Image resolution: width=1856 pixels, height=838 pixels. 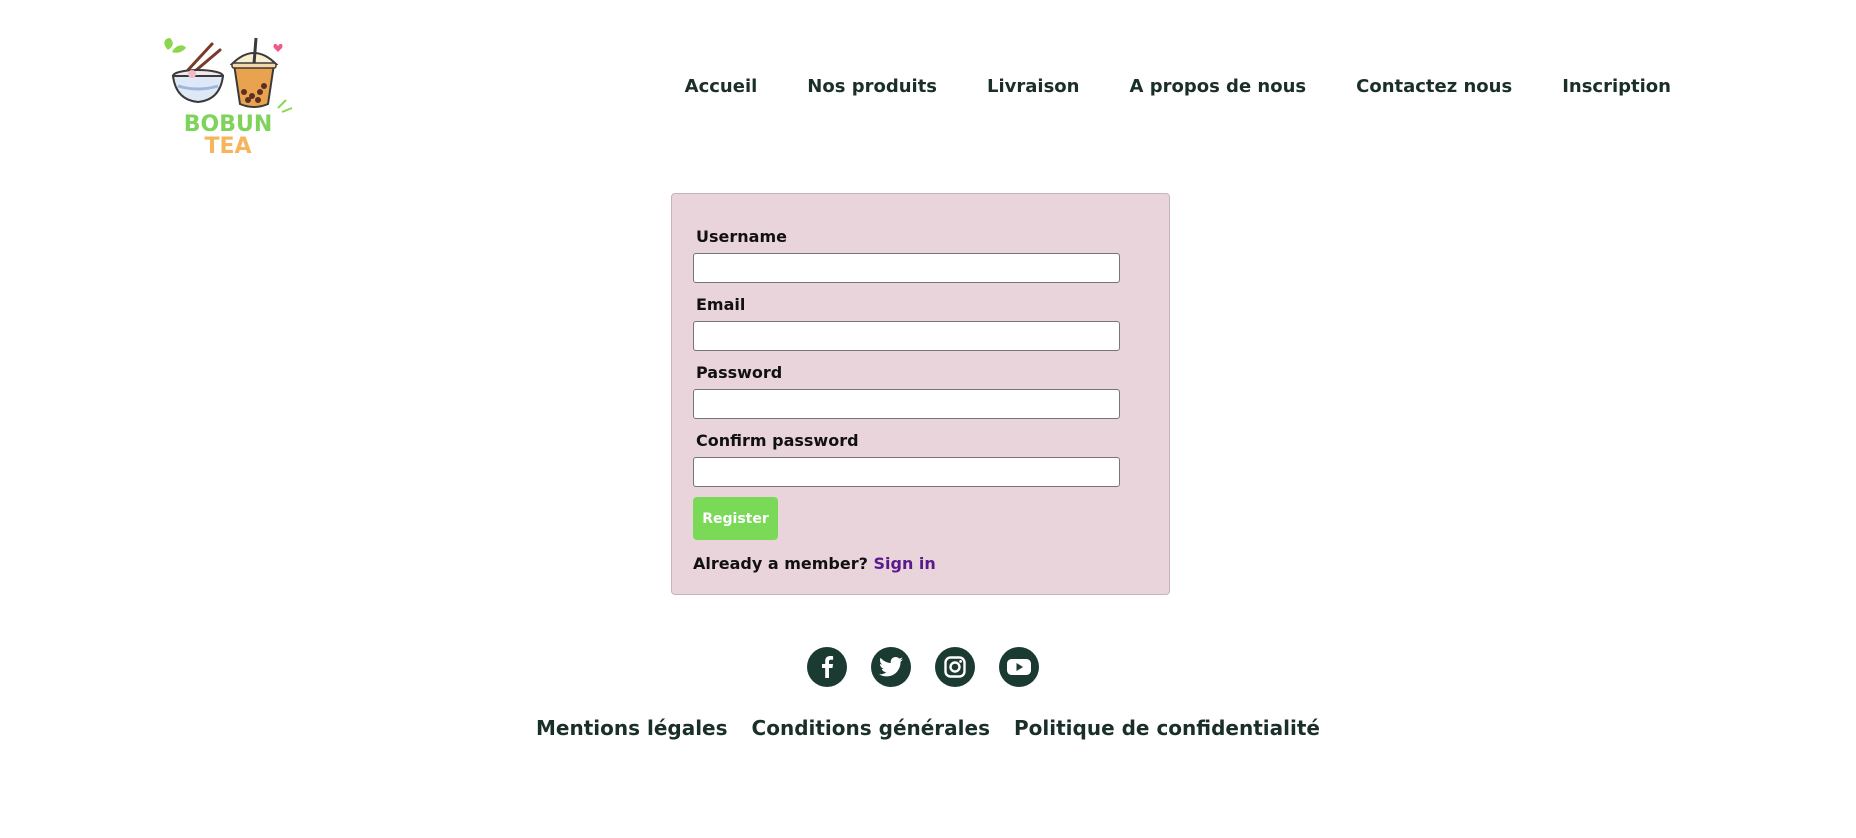 I want to click on youtube-icon, so click(x=1019, y=667).